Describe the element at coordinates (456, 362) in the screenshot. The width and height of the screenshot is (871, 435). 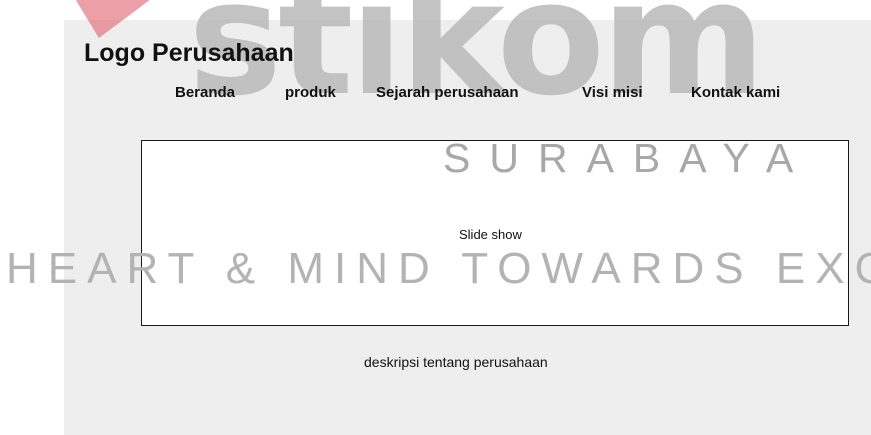
I see `company-description: deskripsi tentang perusahaan` at that location.